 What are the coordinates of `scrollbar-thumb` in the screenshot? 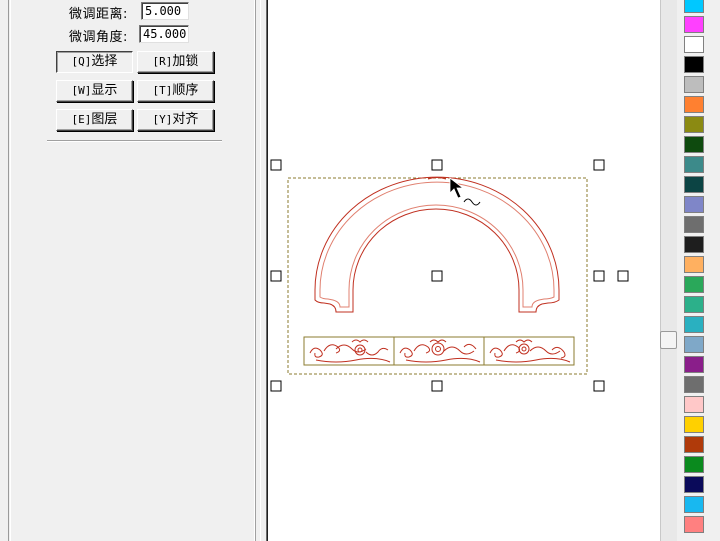 It's located at (668, 340).